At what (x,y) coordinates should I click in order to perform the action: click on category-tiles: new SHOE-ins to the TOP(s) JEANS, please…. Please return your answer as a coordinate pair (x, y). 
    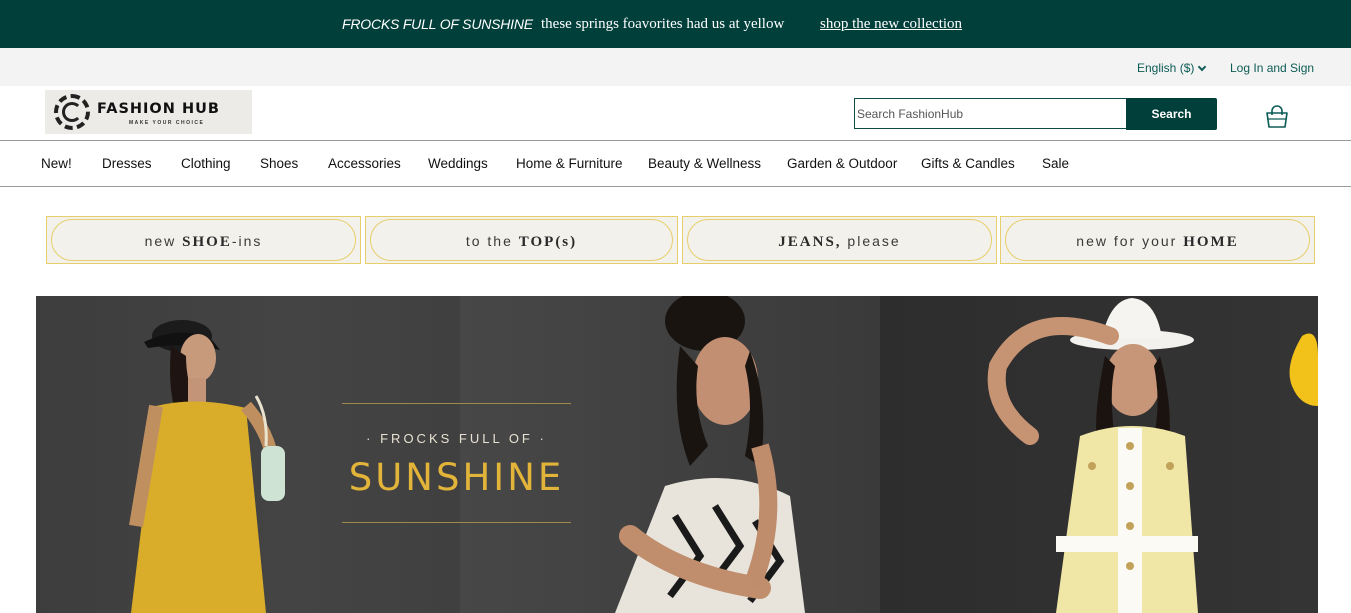
    Looking at the image, I should click on (680, 240).